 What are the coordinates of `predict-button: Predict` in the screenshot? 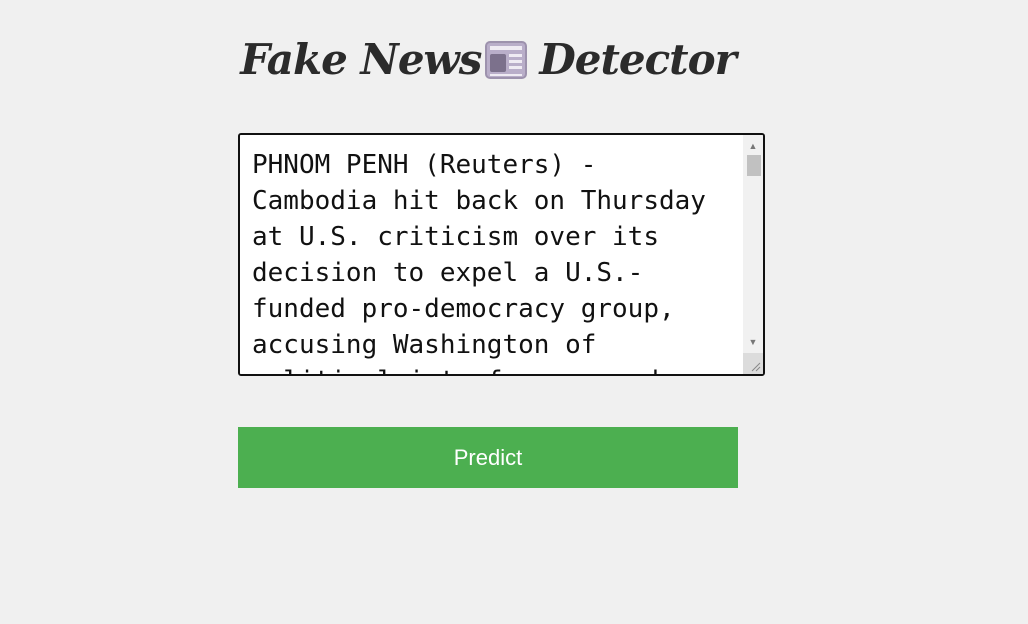 It's located at (488, 457).